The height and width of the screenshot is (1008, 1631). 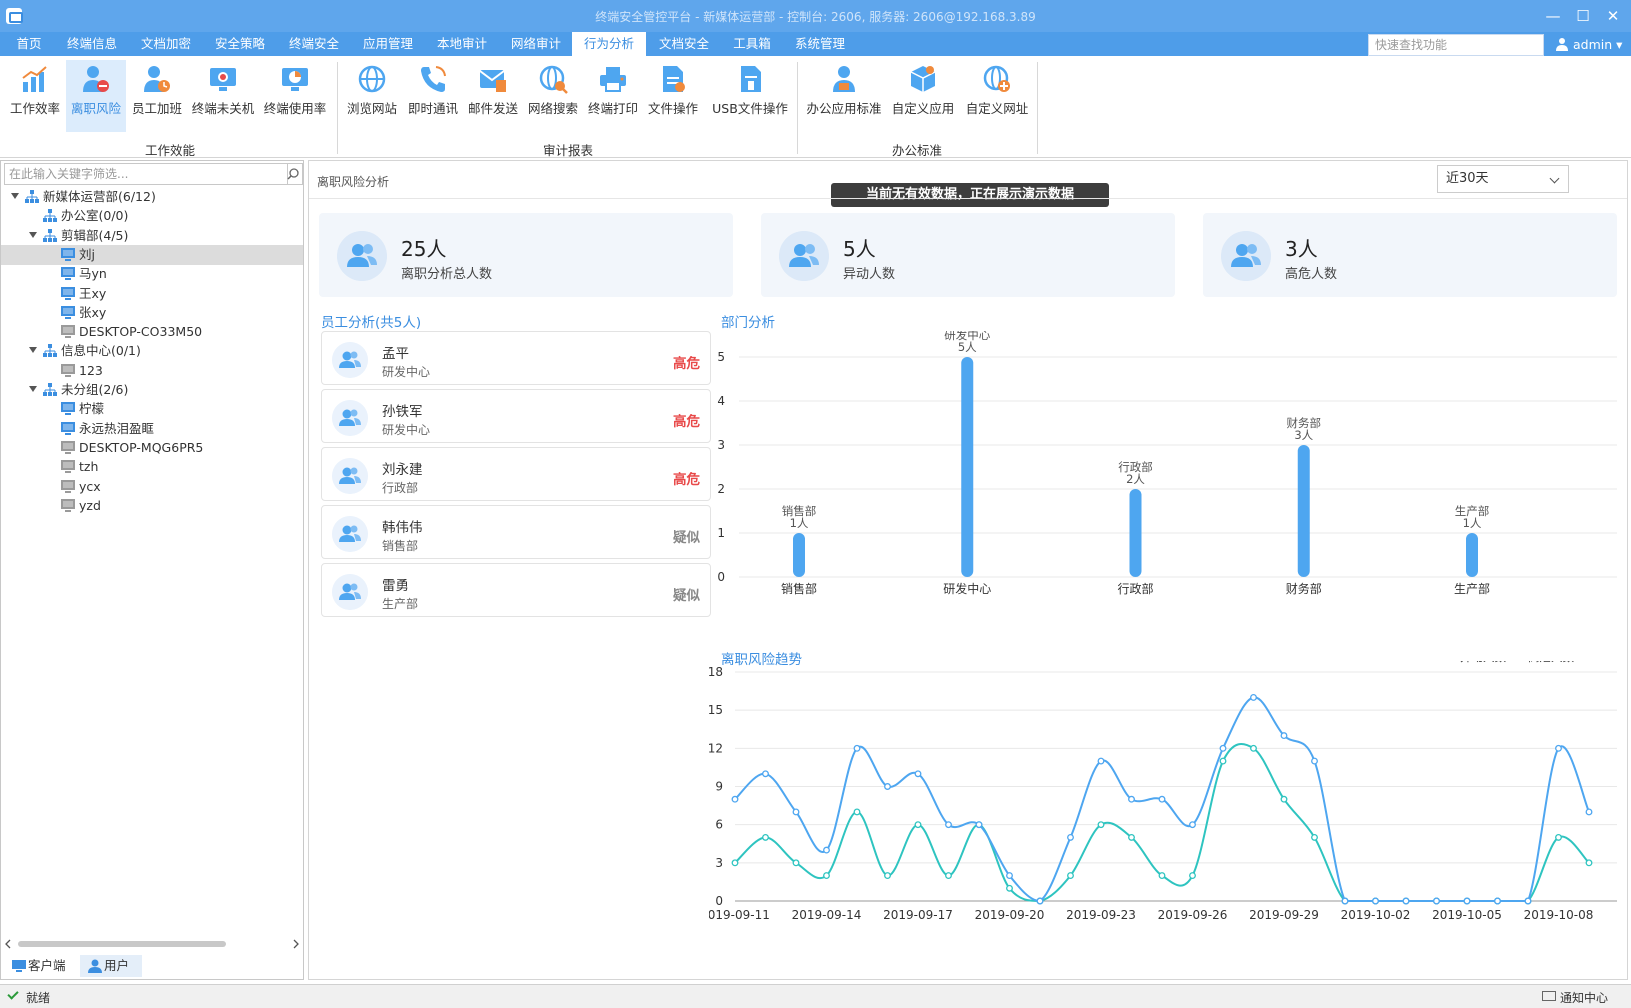 I want to click on tree-group-node: 办公室(0/0), so click(x=152, y=216).